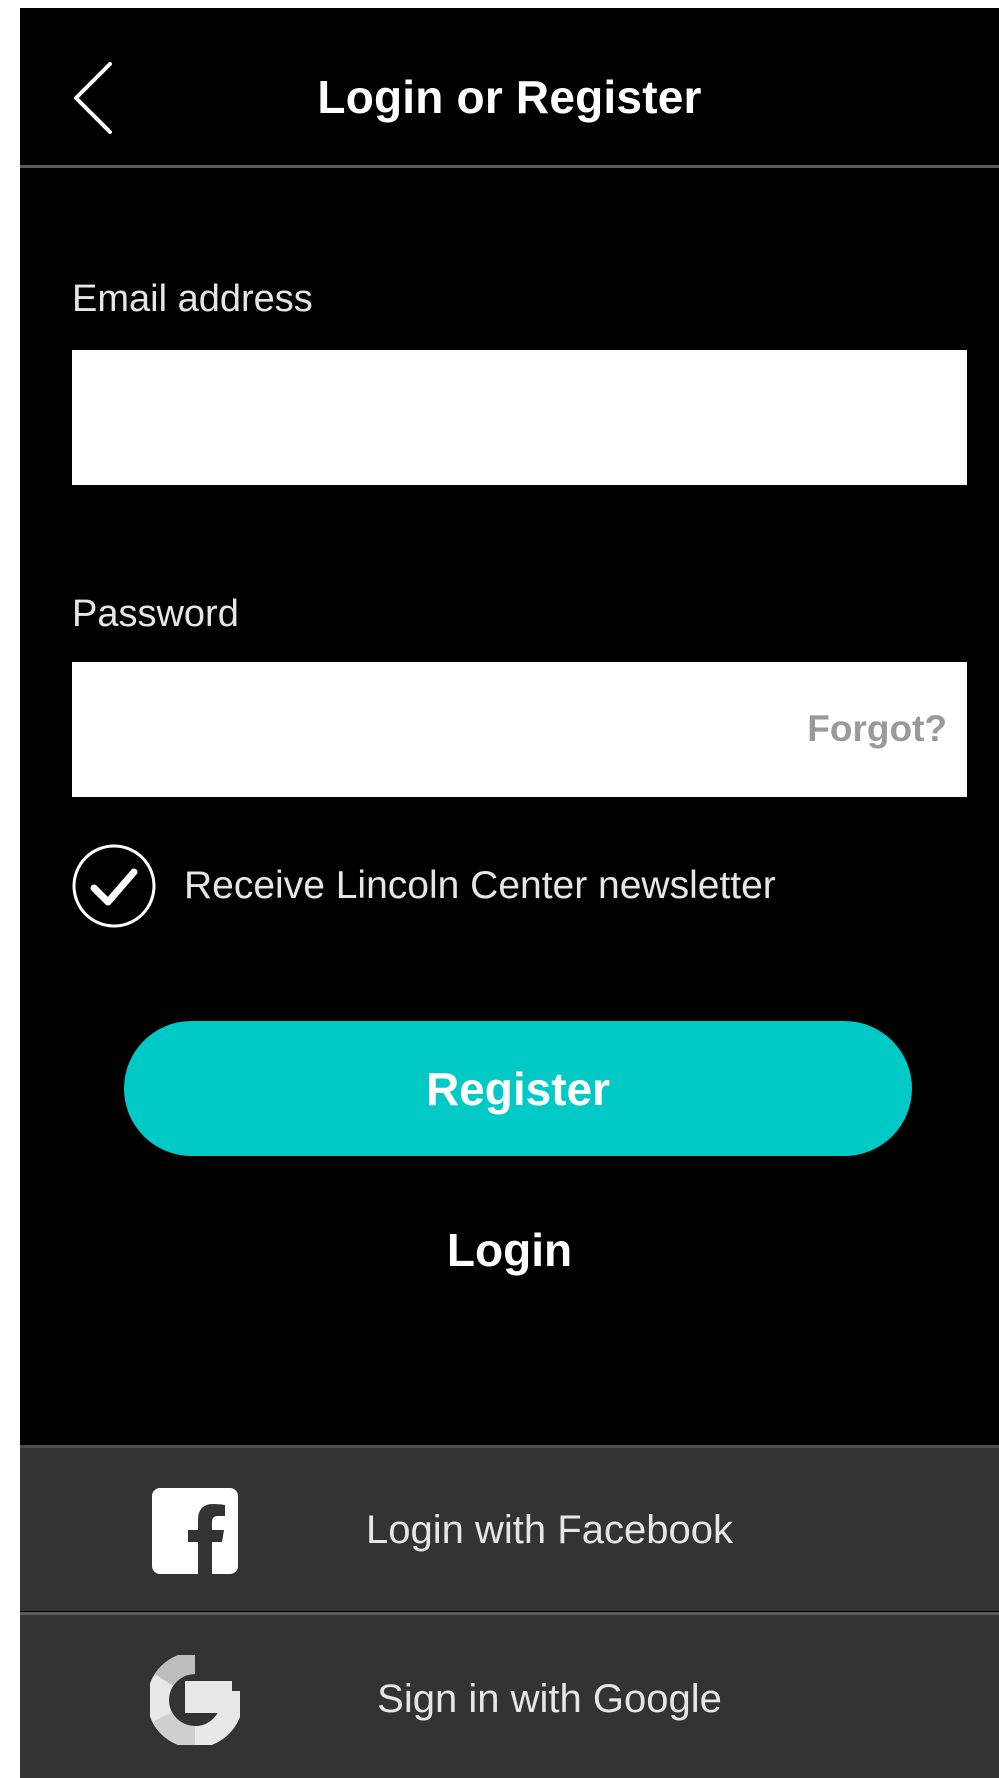 The width and height of the screenshot is (999, 1778). Describe the element at coordinates (877, 729) in the screenshot. I see `forgot-password-link: Forgot?` at that location.